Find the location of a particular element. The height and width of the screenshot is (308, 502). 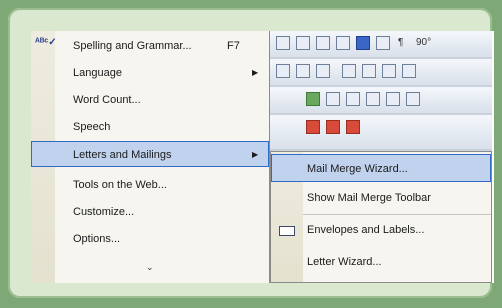

submenu-item-show-mail-merge-toolbar: Show Mail Merge Toolbar is located at coordinates (381, 198).